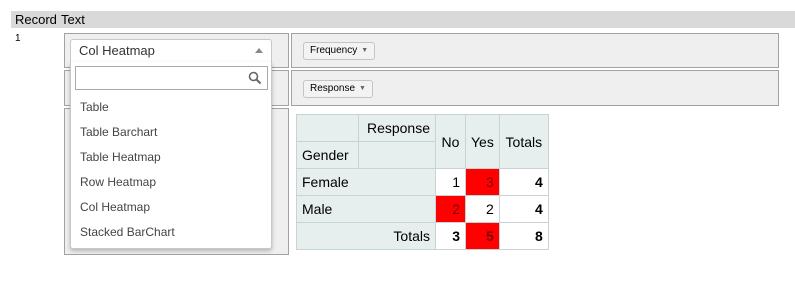 The height and width of the screenshot is (294, 795). What do you see at coordinates (171, 232) in the screenshot?
I see `renderer-option-stacked-barchart: Stacked BarChart` at bounding box center [171, 232].